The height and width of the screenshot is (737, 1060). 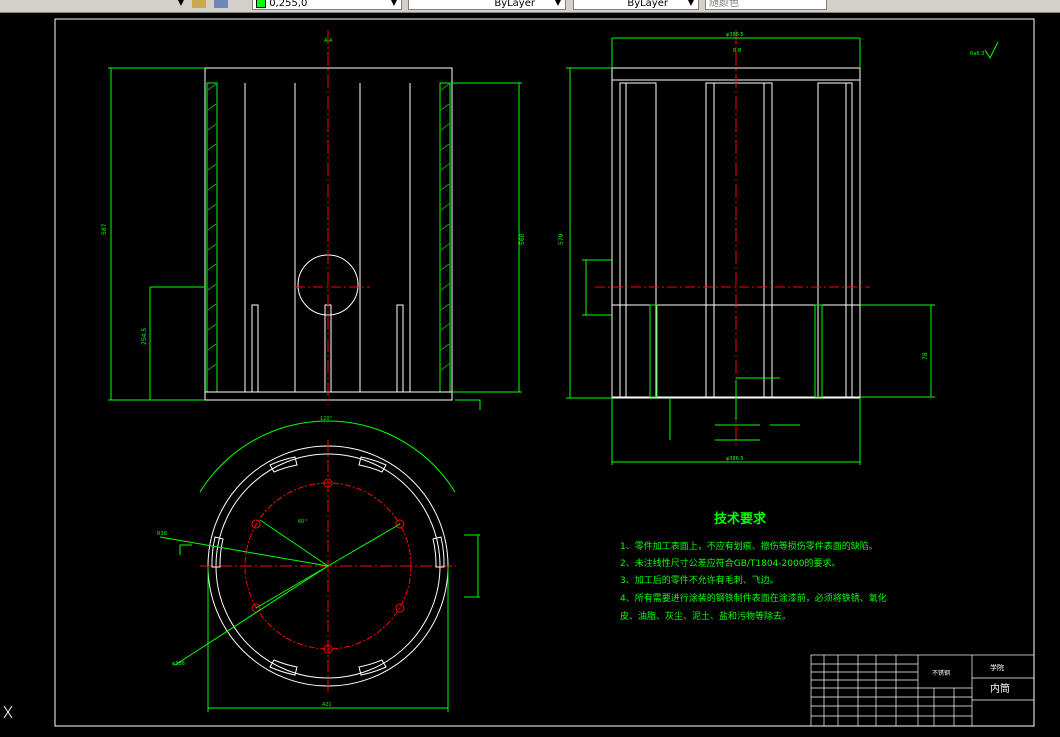 I want to click on dim-left-height: 587, so click(x=104, y=229).